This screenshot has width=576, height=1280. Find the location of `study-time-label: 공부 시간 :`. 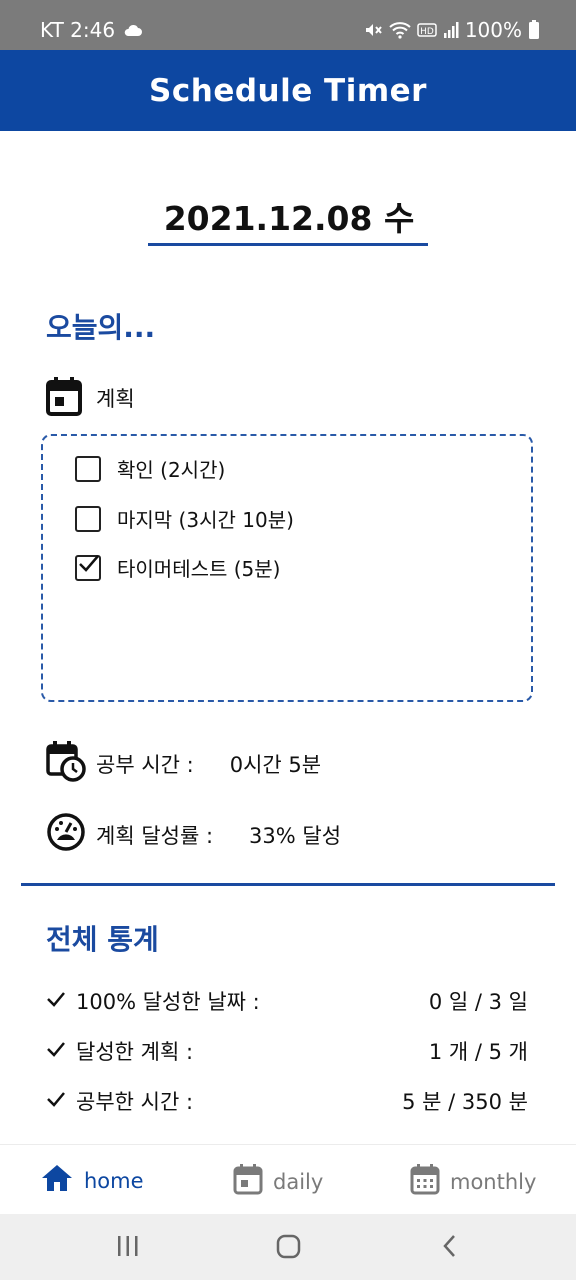

study-time-label: 공부 시간 : is located at coordinates (145, 764).